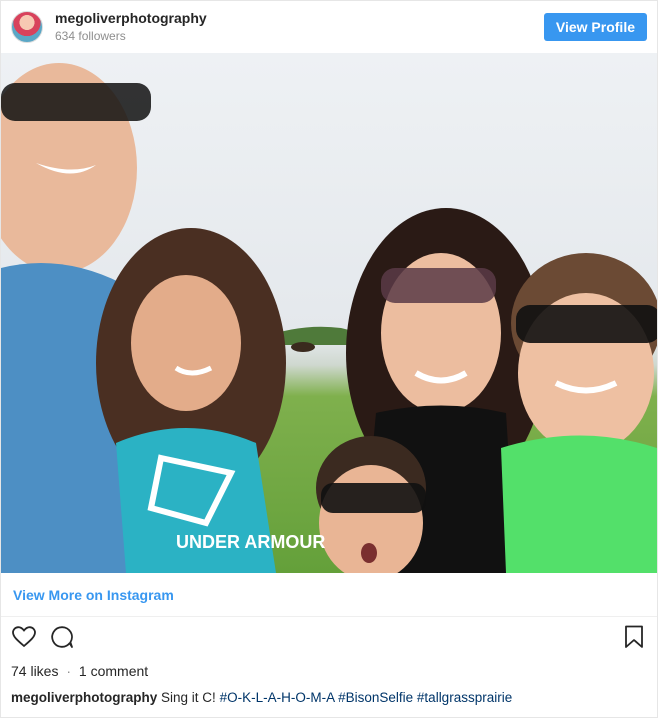  I want to click on likes-count: 74 likes, so click(34, 671).